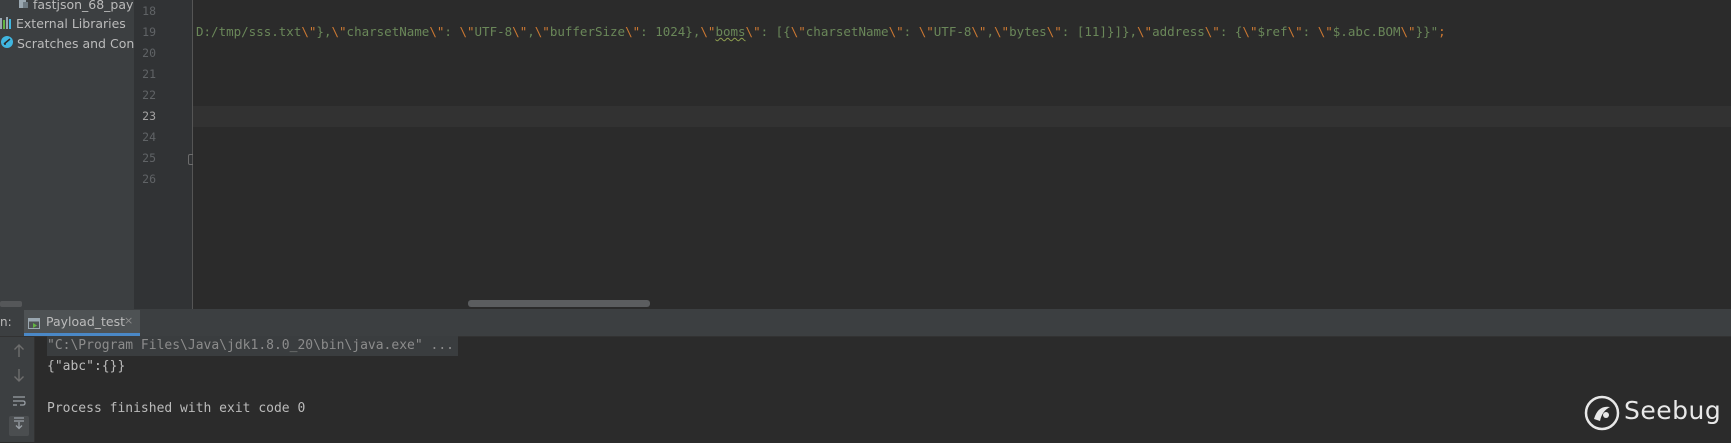 This screenshot has height=443, width=1731. Describe the element at coordinates (1442, 31) in the screenshot. I see `code-escape-token: ;` at that location.